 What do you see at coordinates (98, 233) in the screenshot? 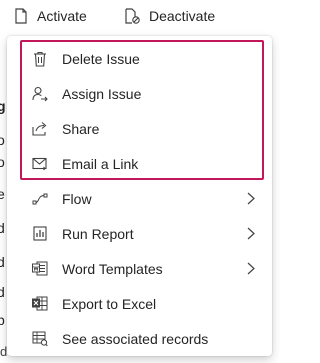
I see `menu-item-label: Run Report` at bounding box center [98, 233].